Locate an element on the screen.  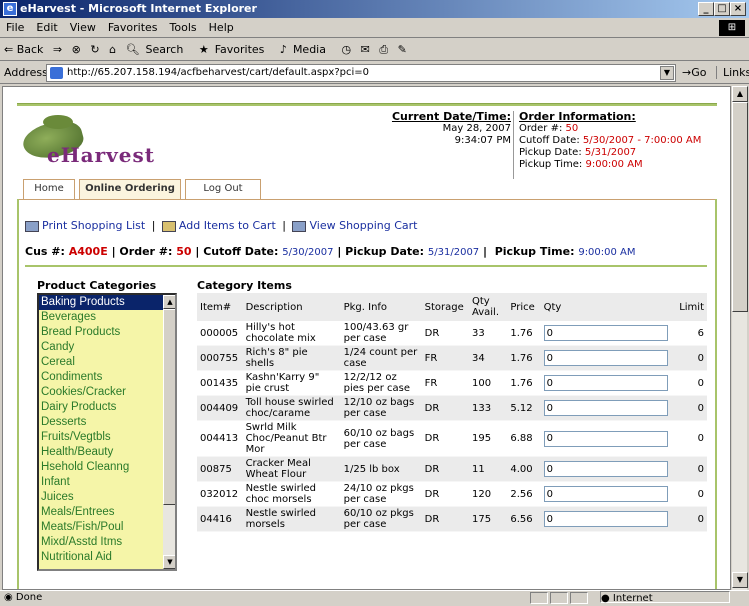
page-scroll-thumb is located at coordinates (740, 207).